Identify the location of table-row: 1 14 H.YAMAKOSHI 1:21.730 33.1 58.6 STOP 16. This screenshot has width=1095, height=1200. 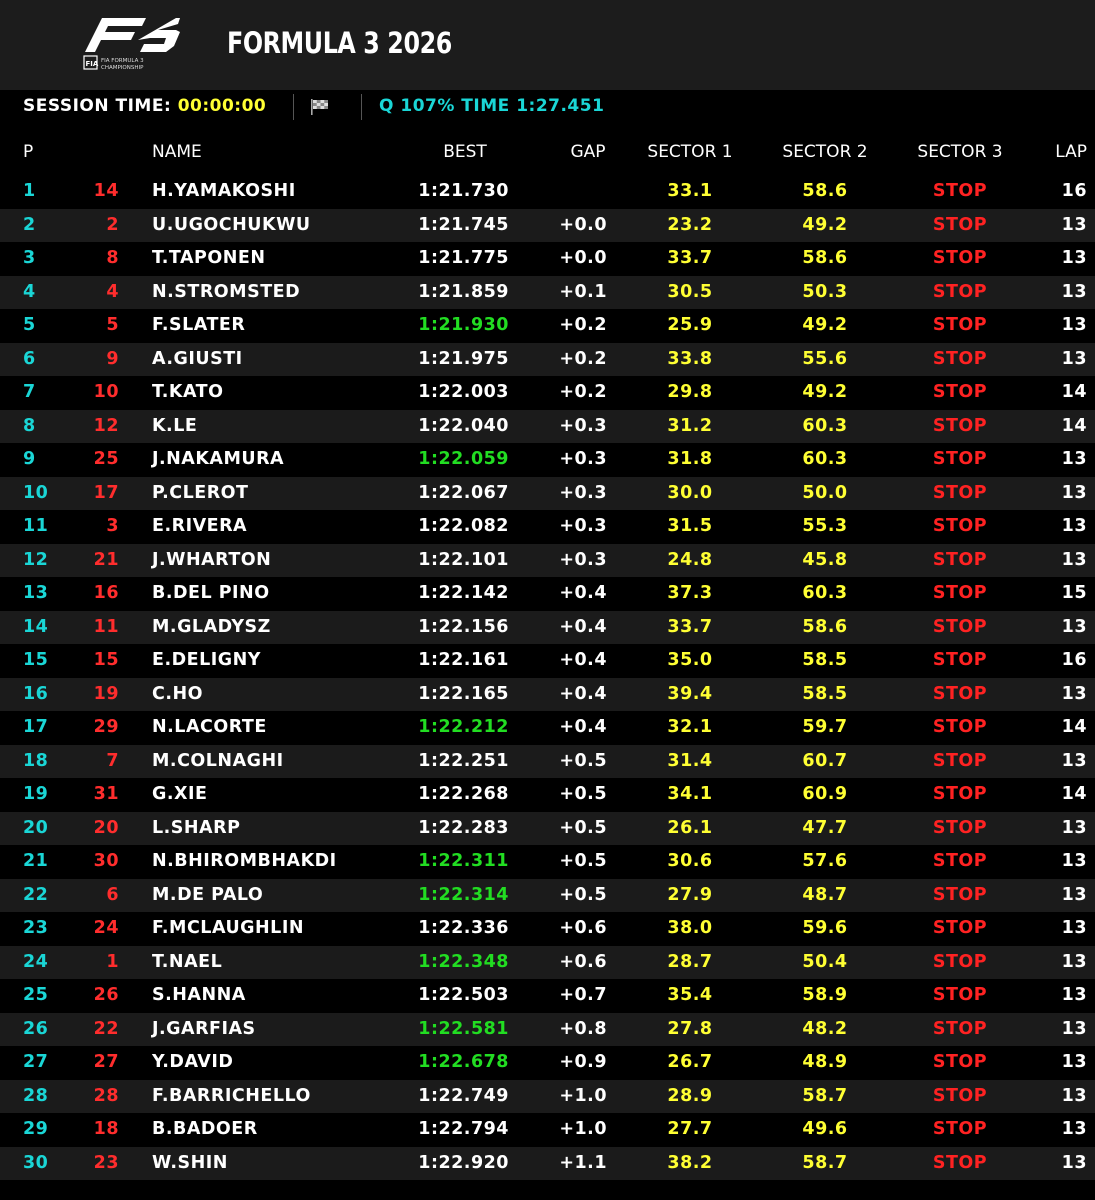
(547, 192).